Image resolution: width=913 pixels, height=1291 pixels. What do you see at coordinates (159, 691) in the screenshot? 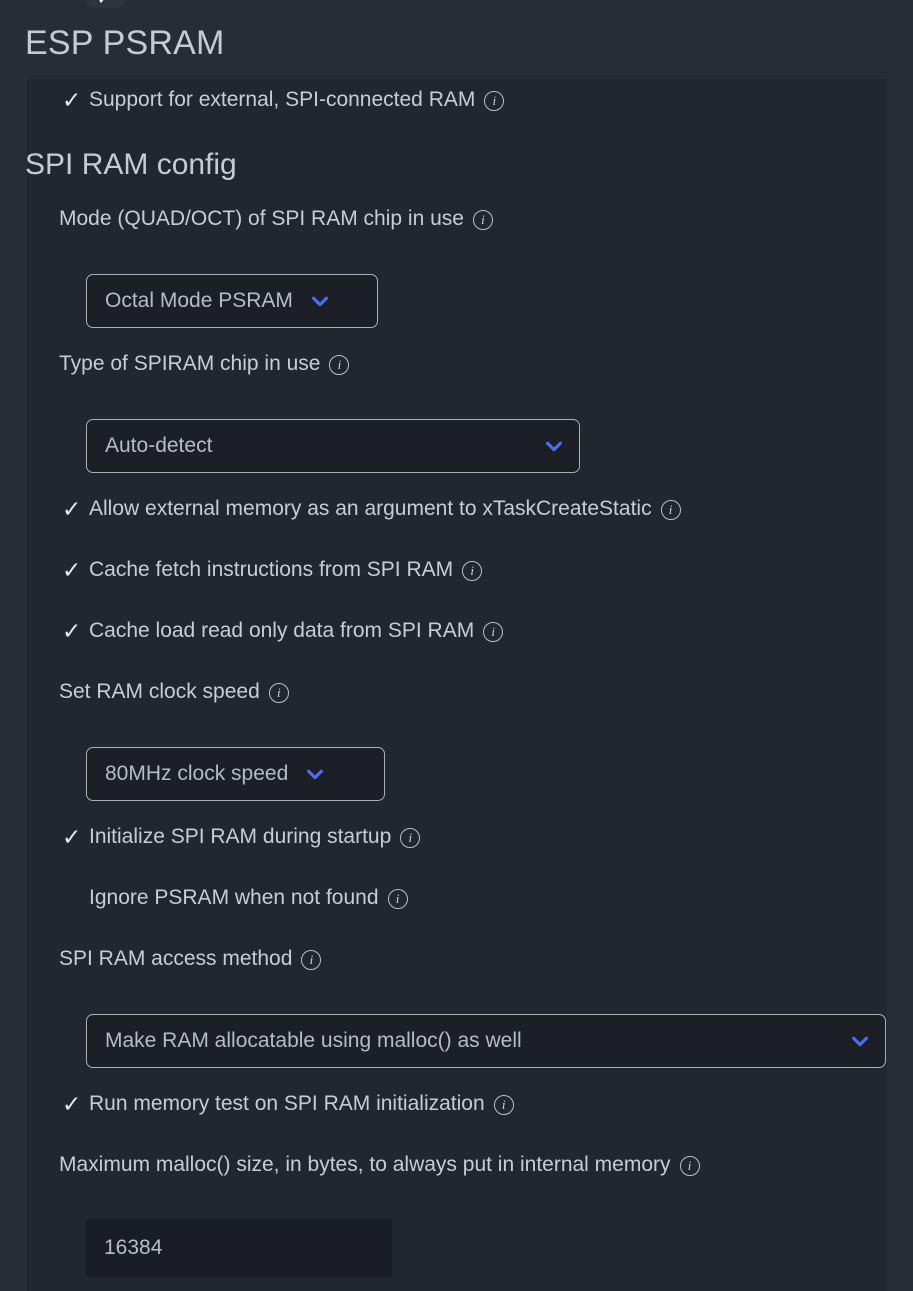
I see `setting-label: Set RAM clock speed` at bounding box center [159, 691].